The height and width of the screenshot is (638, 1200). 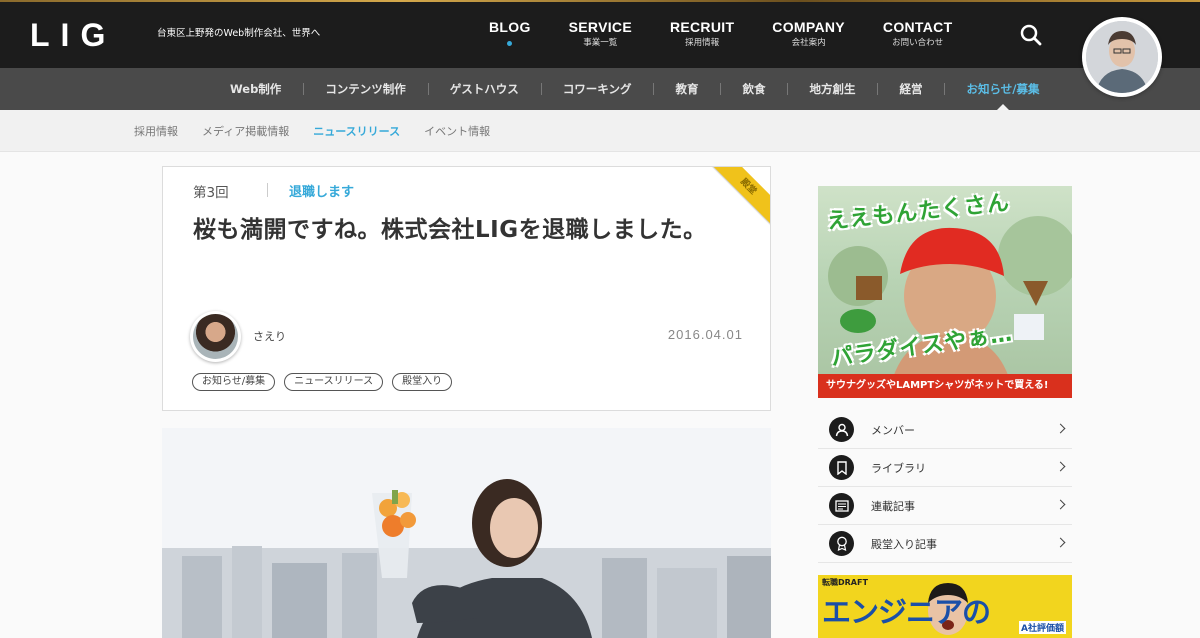 I want to click on search-icon, so click(x=1031, y=35).